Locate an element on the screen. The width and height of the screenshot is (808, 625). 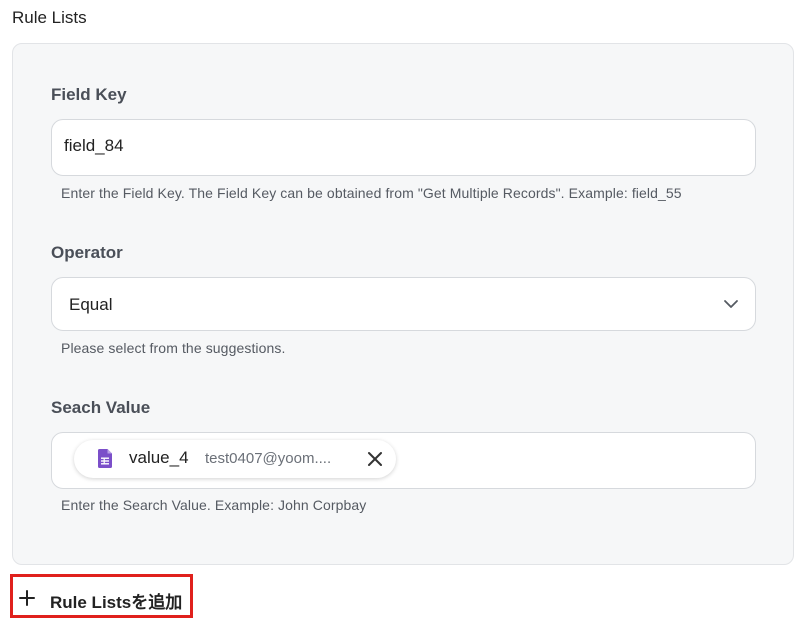
operator-selected-value: Equal is located at coordinates (91, 304).